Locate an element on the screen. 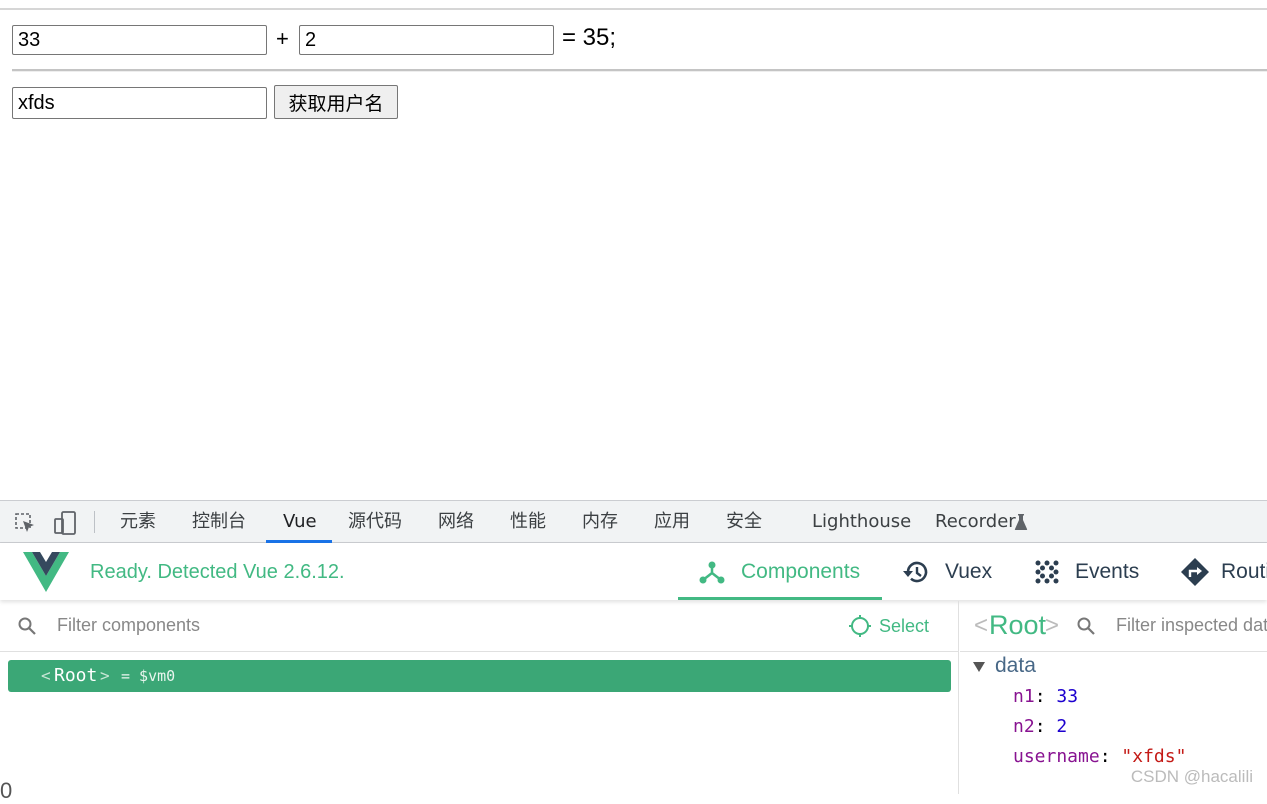 This screenshot has width=1267, height=804. search-icon is located at coordinates (27, 628).